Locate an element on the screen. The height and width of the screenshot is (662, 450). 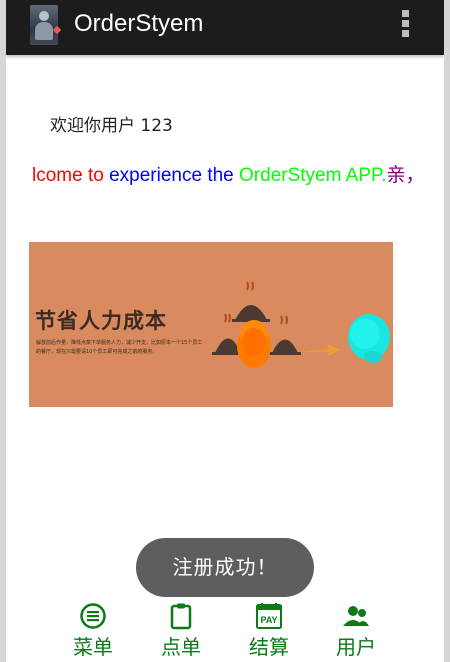
nav-label: 点单 is located at coordinates (181, 647).